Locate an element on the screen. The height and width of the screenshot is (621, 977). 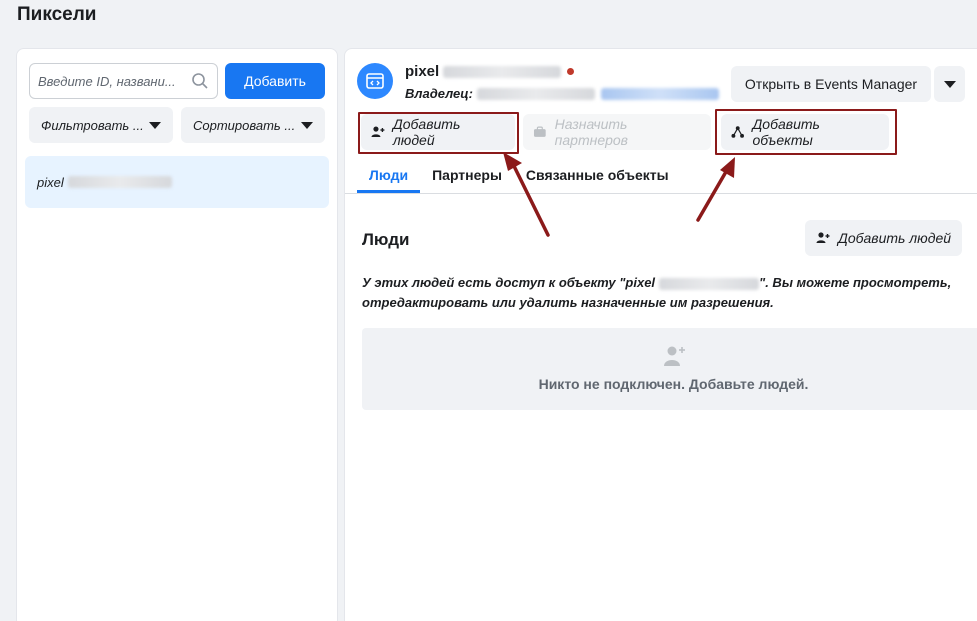
pixel-avatar is located at coordinates (375, 81).